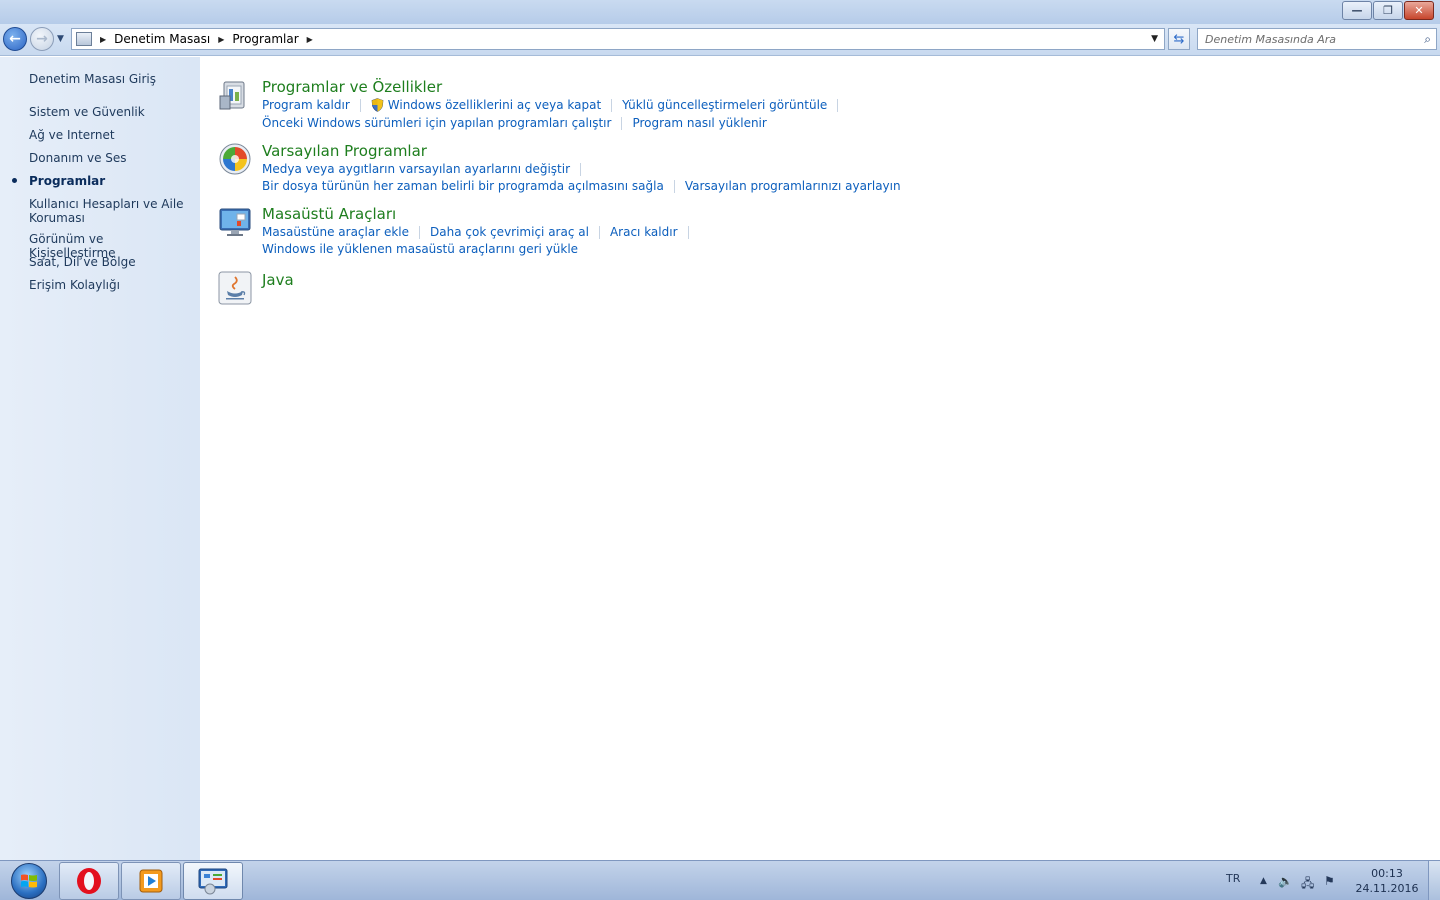 Image resolution: width=1440 pixels, height=900 pixels. I want to click on restore-icon: ❐, so click(1388, 10).